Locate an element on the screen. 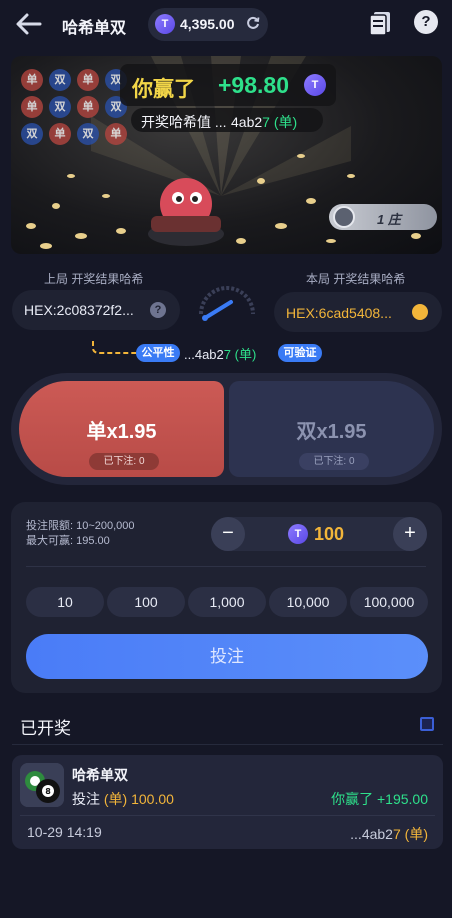  chip-100000: 100,000 is located at coordinates (389, 602).